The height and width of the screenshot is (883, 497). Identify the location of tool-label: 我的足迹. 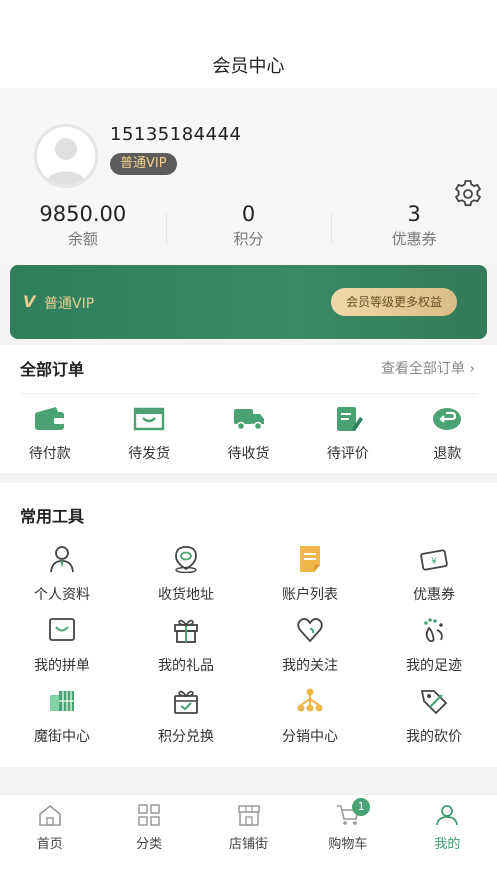
(434, 666).